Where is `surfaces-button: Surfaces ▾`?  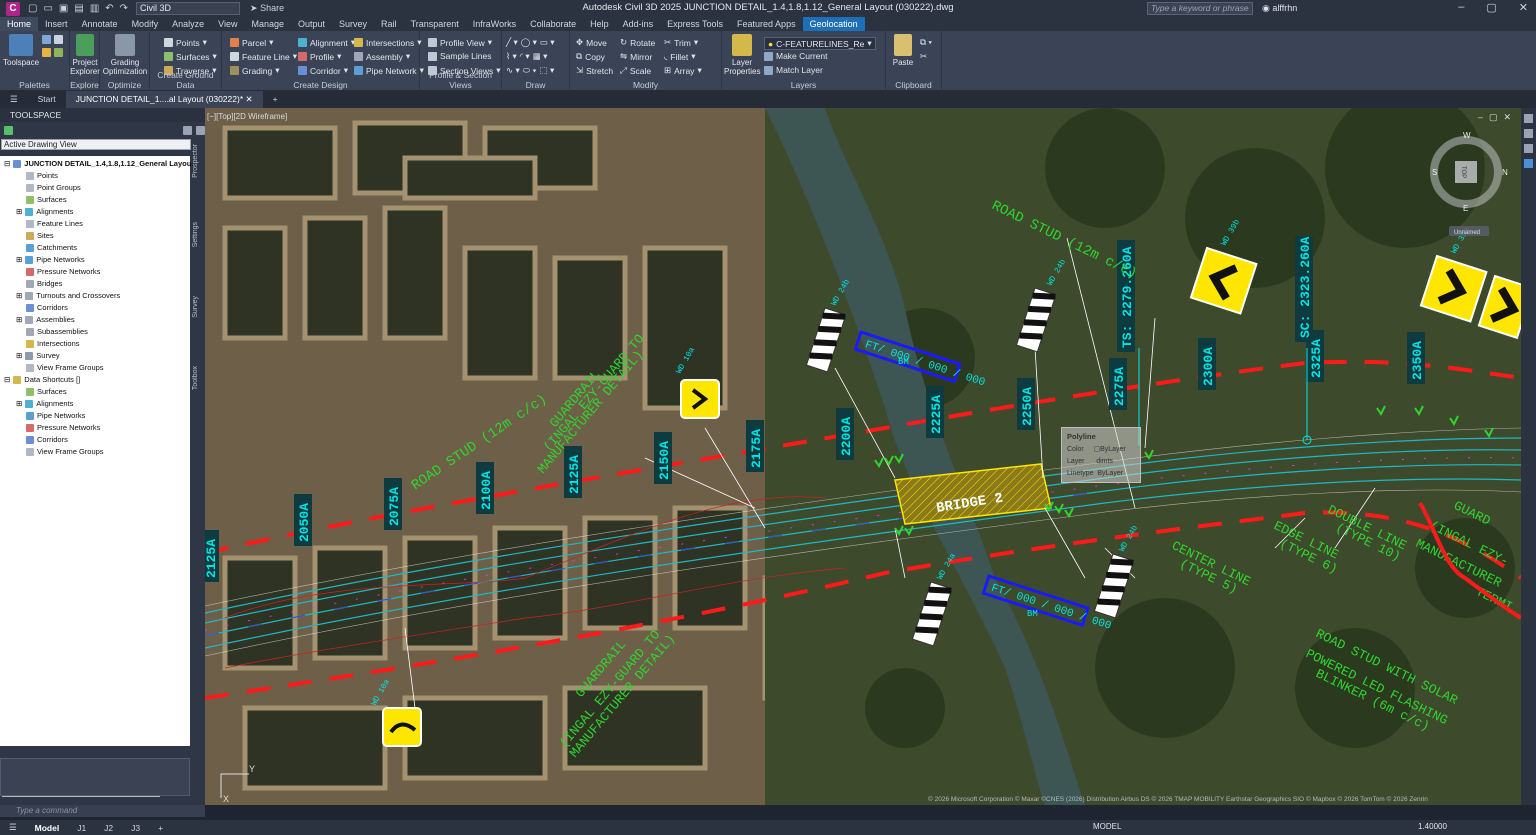
surfaces-button: Surfaces ▾ is located at coordinates (190, 56).